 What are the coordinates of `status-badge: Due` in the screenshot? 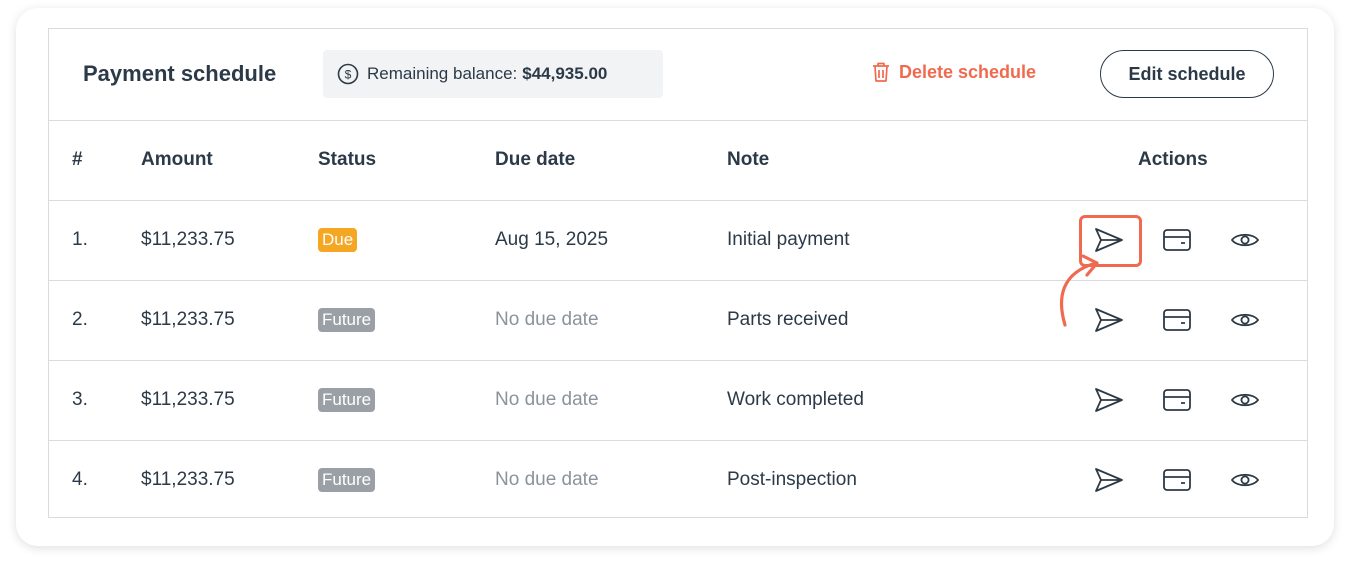 It's located at (338, 240).